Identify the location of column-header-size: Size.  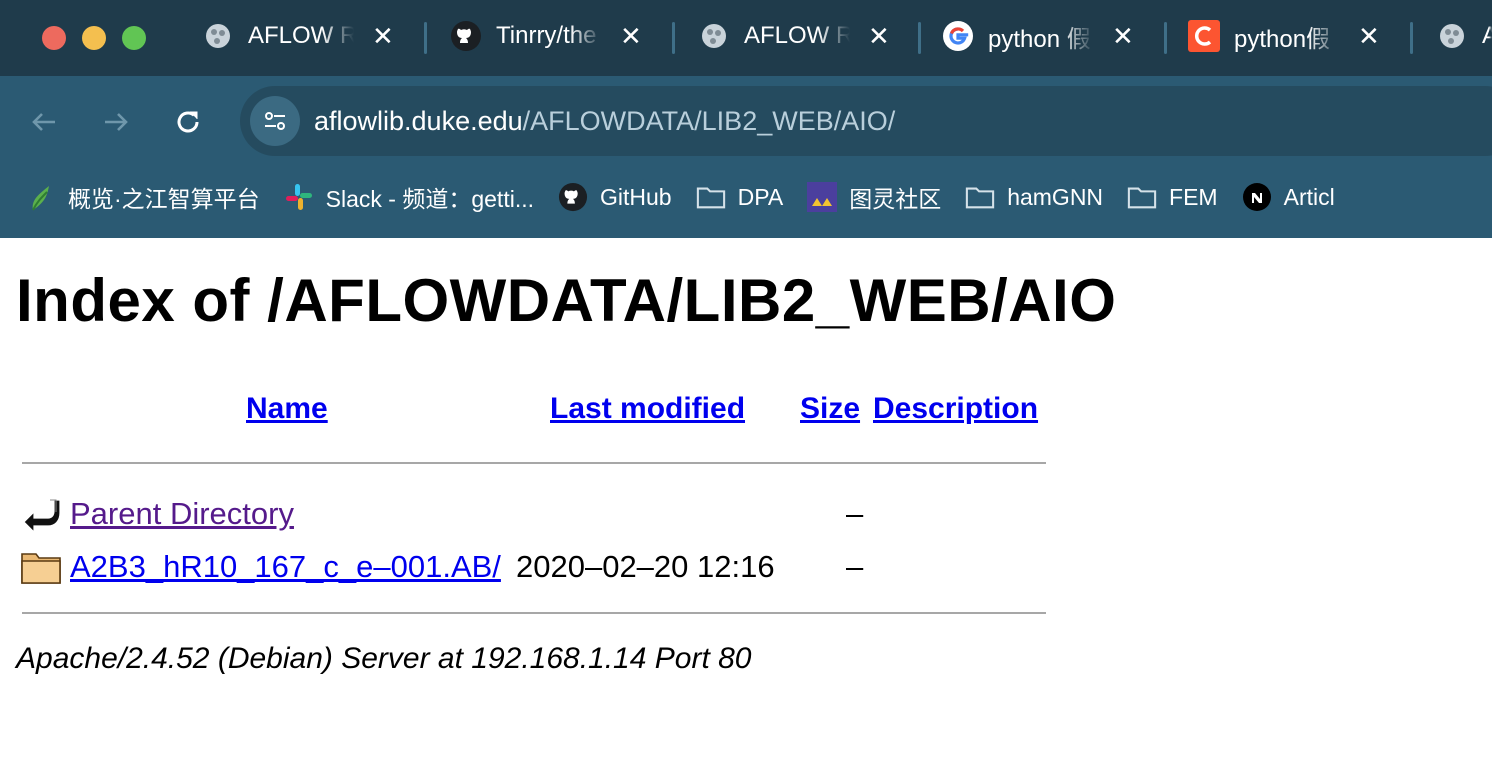
(830, 409).